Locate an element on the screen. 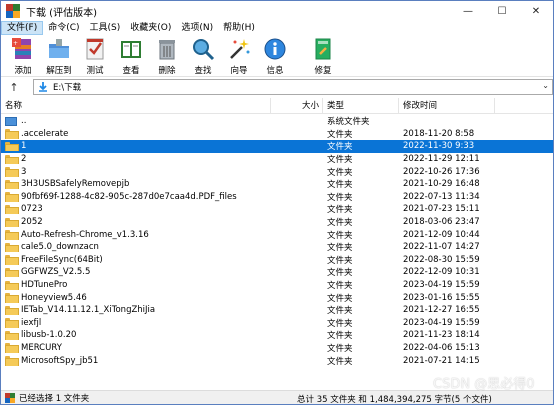  column-size-header: 大小 is located at coordinates (297, 106).